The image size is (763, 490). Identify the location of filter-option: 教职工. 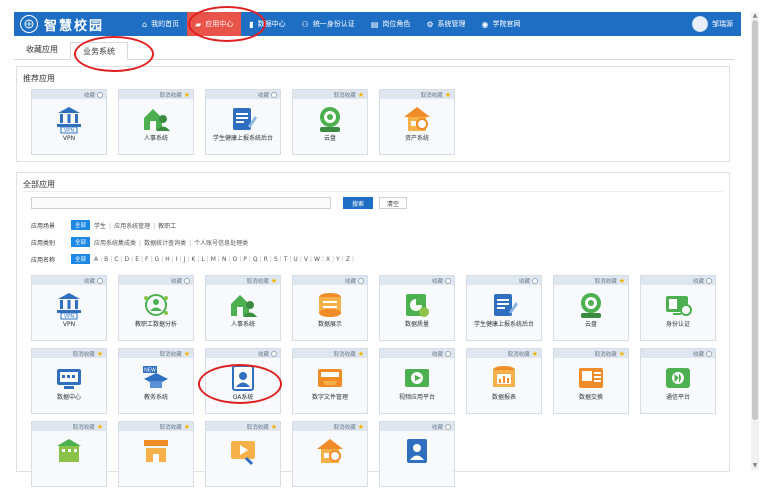
(167, 226).